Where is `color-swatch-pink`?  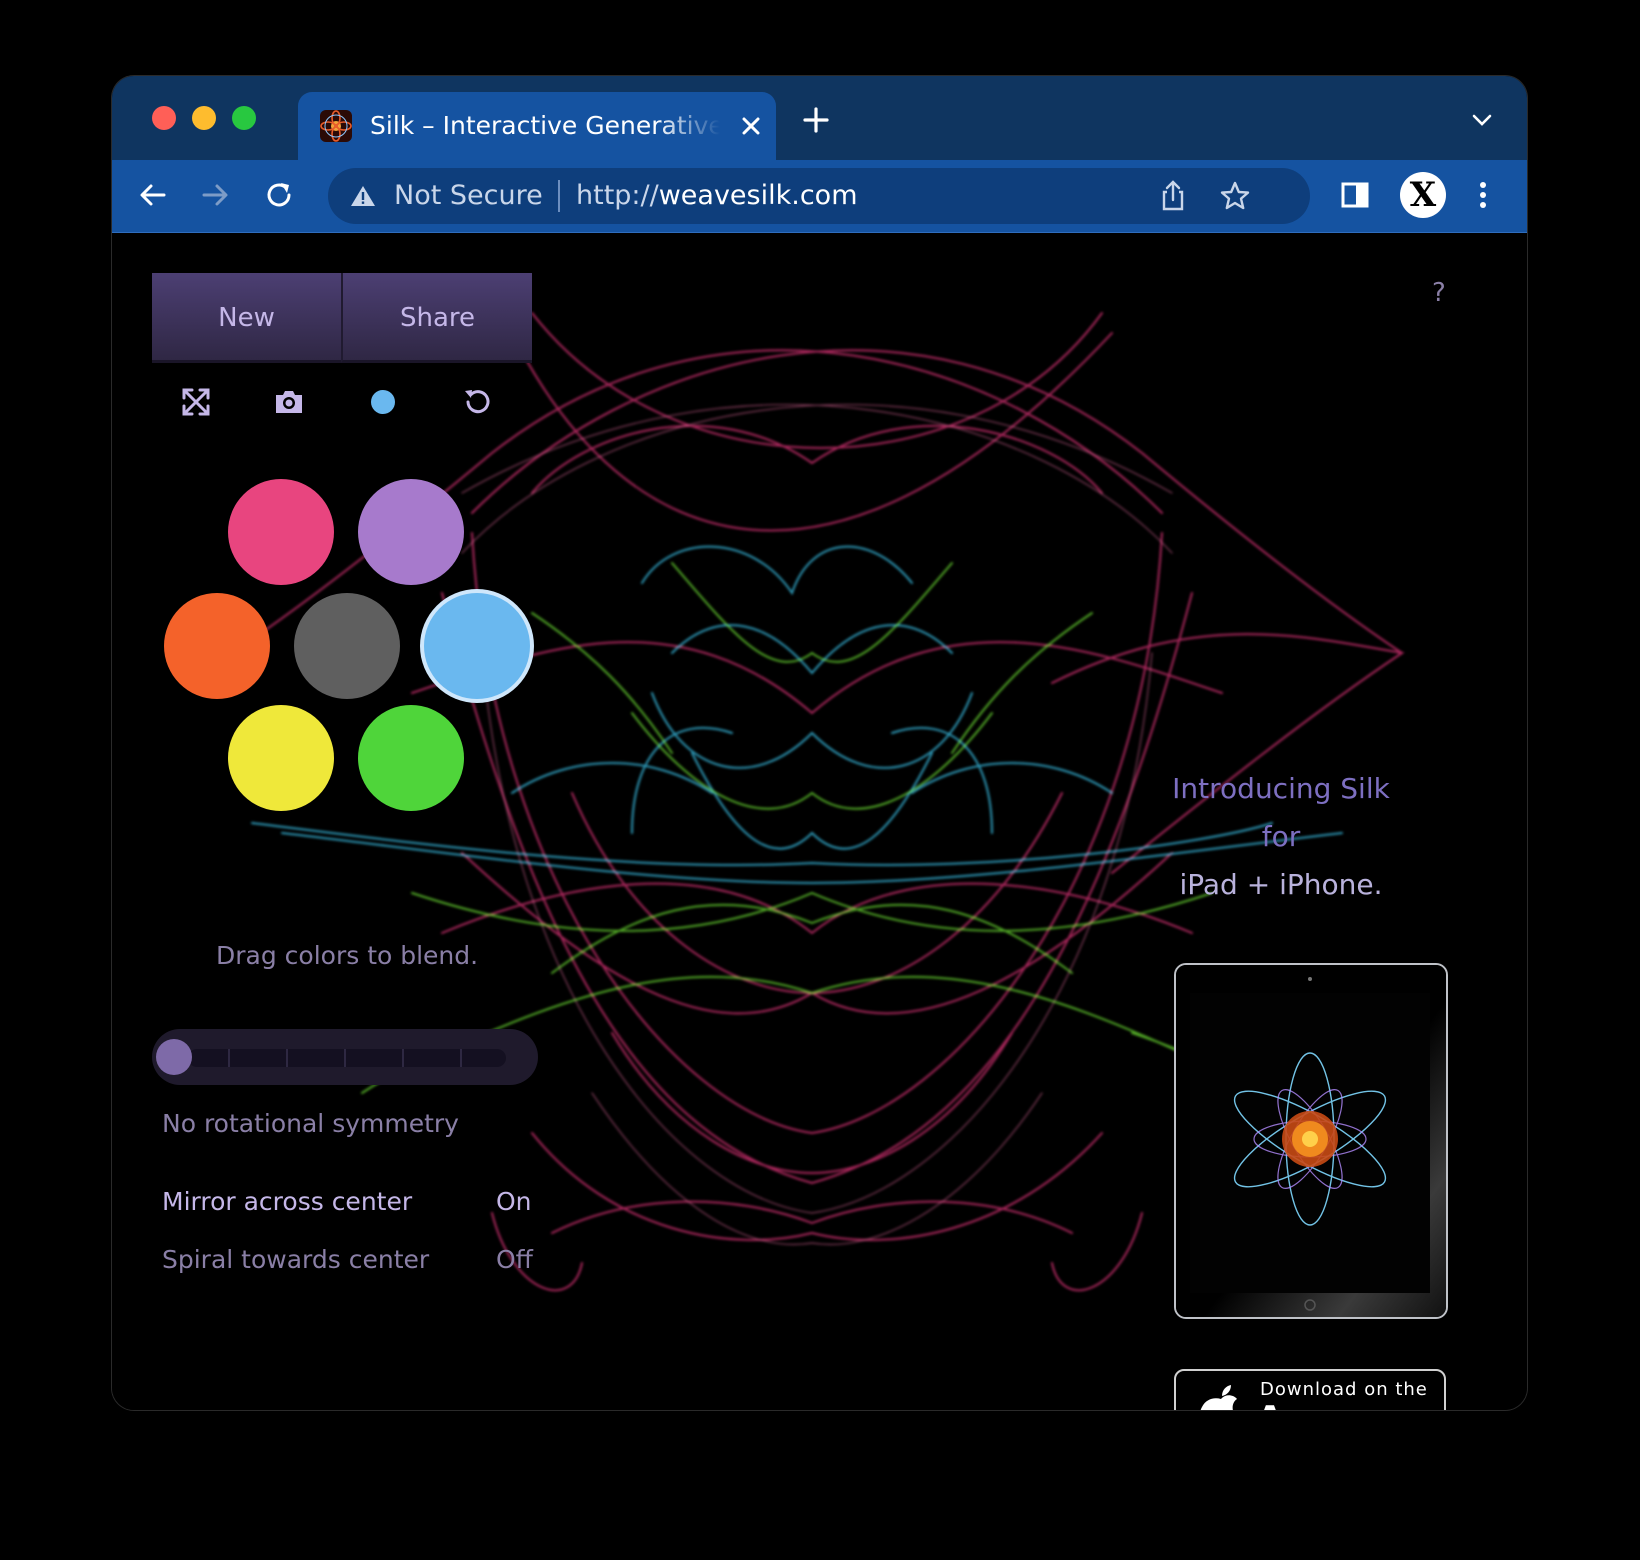 color-swatch-pink is located at coordinates (281, 532).